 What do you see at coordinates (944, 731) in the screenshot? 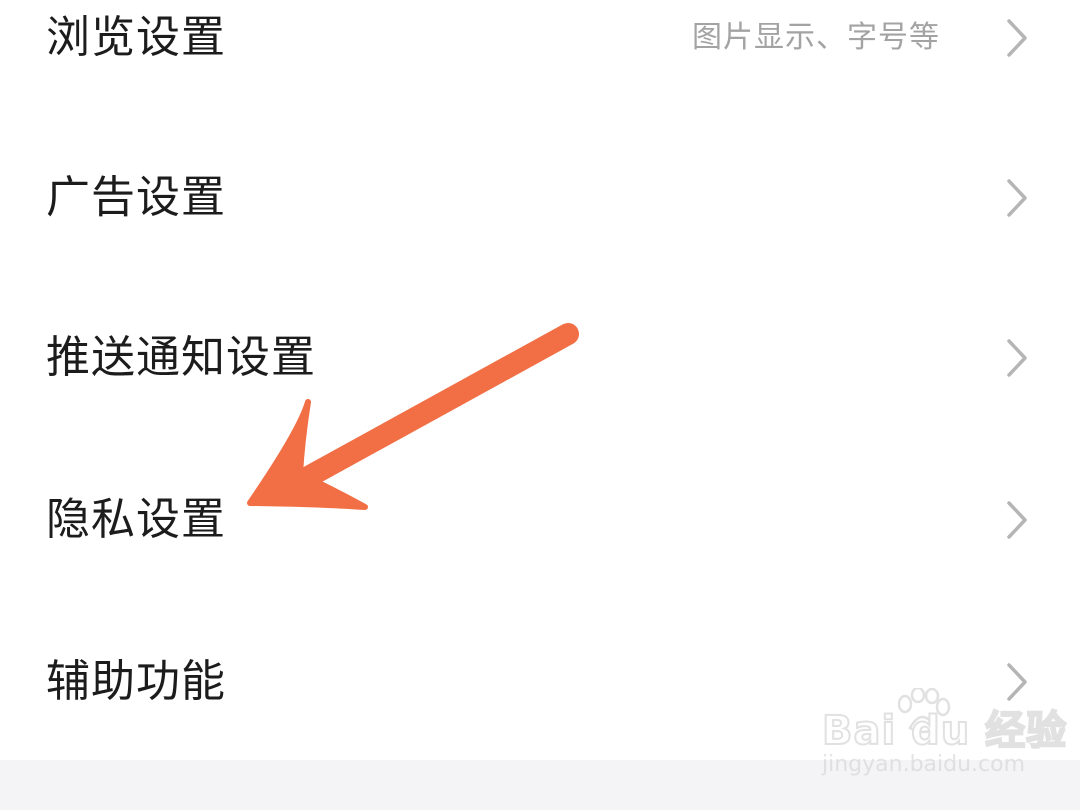
I see `watermark-brand: Bai du 经验` at bounding box center [944, 731].